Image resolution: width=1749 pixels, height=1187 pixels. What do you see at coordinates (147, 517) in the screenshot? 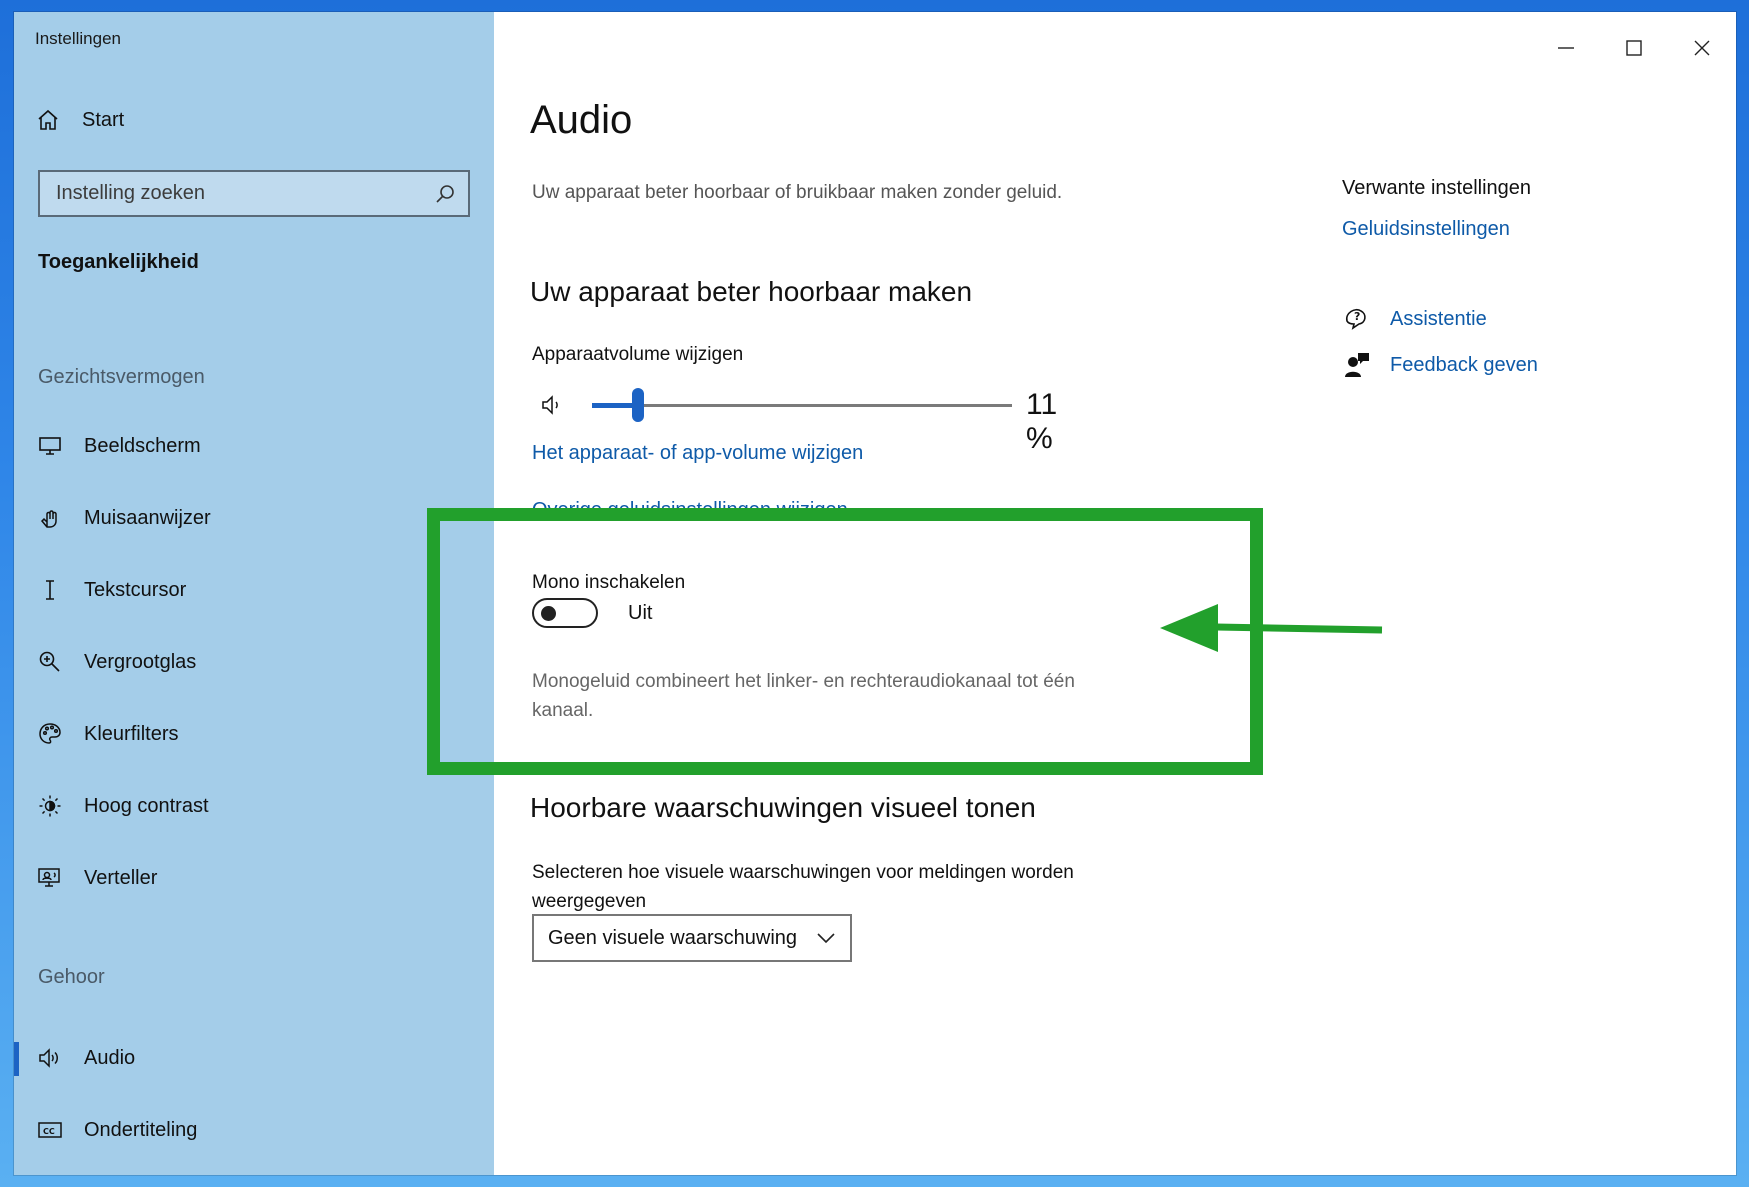
I see `sidebar-item-label: Muisaanwijzer` at bounding box center [147, 517].